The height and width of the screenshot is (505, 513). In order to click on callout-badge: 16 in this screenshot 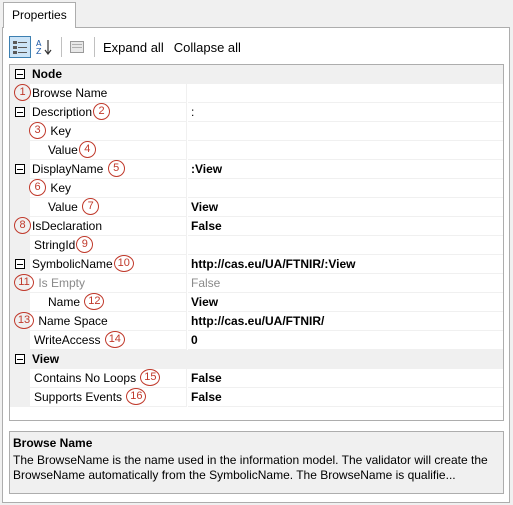, I will do `click(136, 397)`.